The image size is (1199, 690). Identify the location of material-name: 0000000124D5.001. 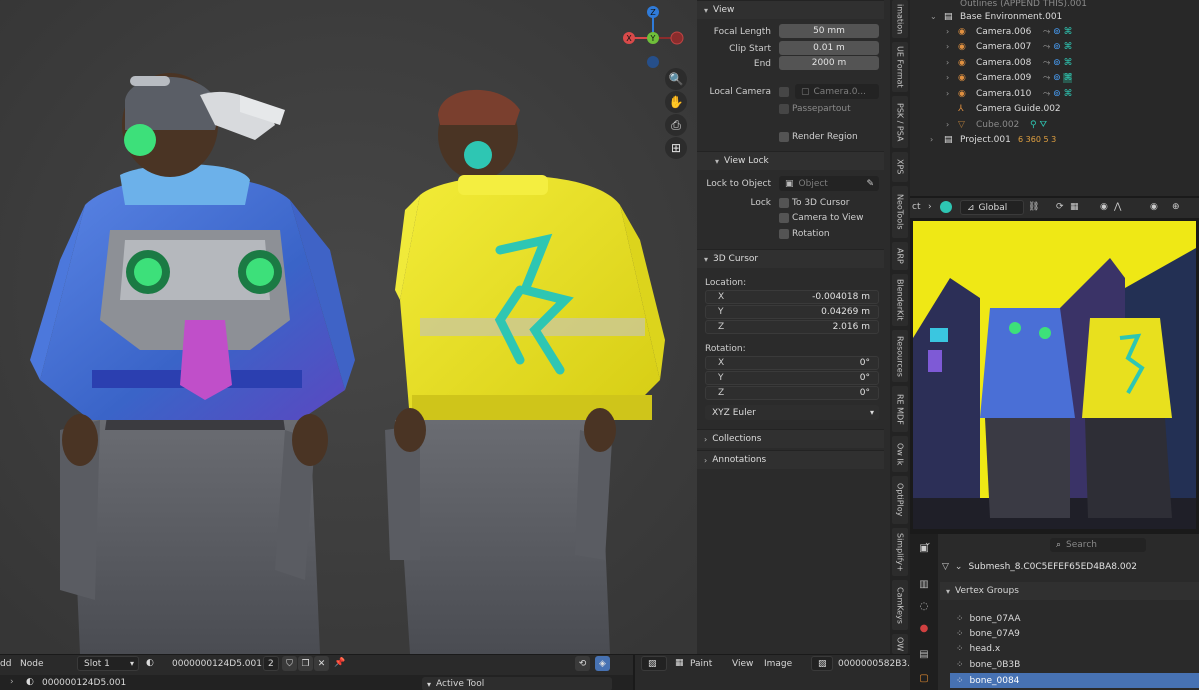
(217, 664).